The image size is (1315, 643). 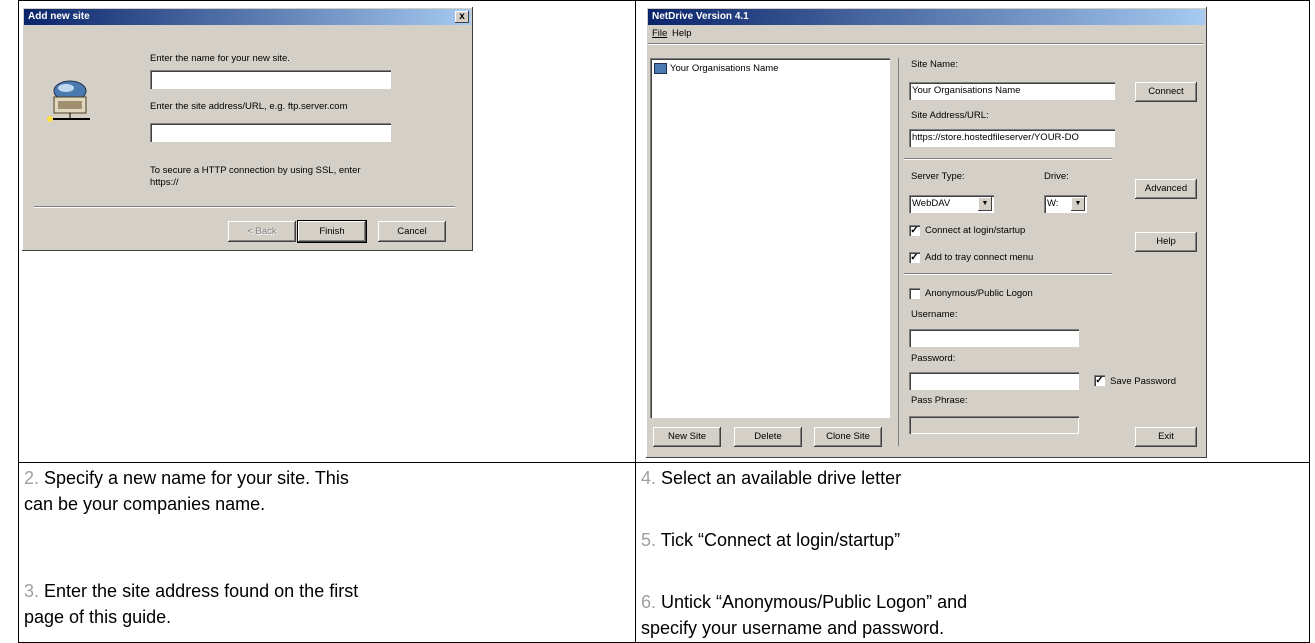 What do you see at coordinates (770, 238) in the screenshot?
I see `site-list: Your Organisations Name` at bounding box center [770, 238].